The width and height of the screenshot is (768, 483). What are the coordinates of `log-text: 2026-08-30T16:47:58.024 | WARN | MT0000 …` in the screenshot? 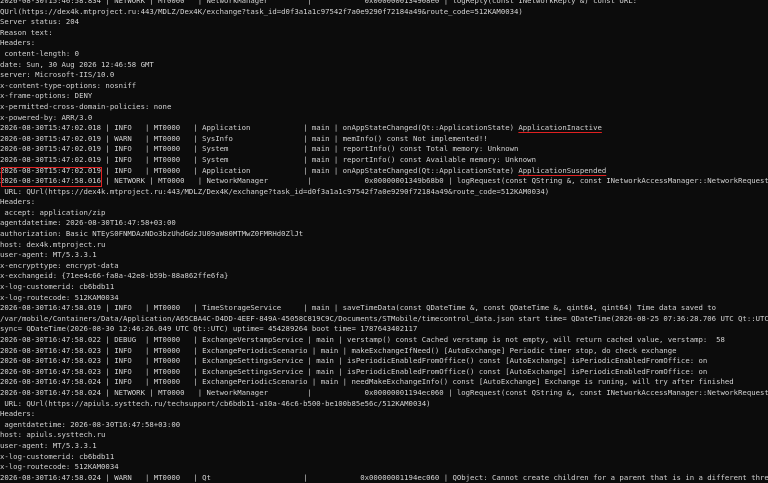 It's located at (384, 477).